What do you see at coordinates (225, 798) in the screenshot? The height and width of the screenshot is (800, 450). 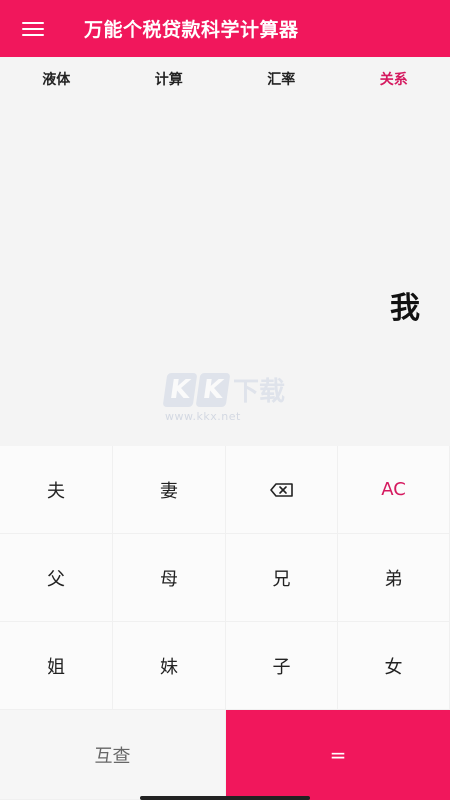 I see `home-indicator` at bounding box center [225, 798].